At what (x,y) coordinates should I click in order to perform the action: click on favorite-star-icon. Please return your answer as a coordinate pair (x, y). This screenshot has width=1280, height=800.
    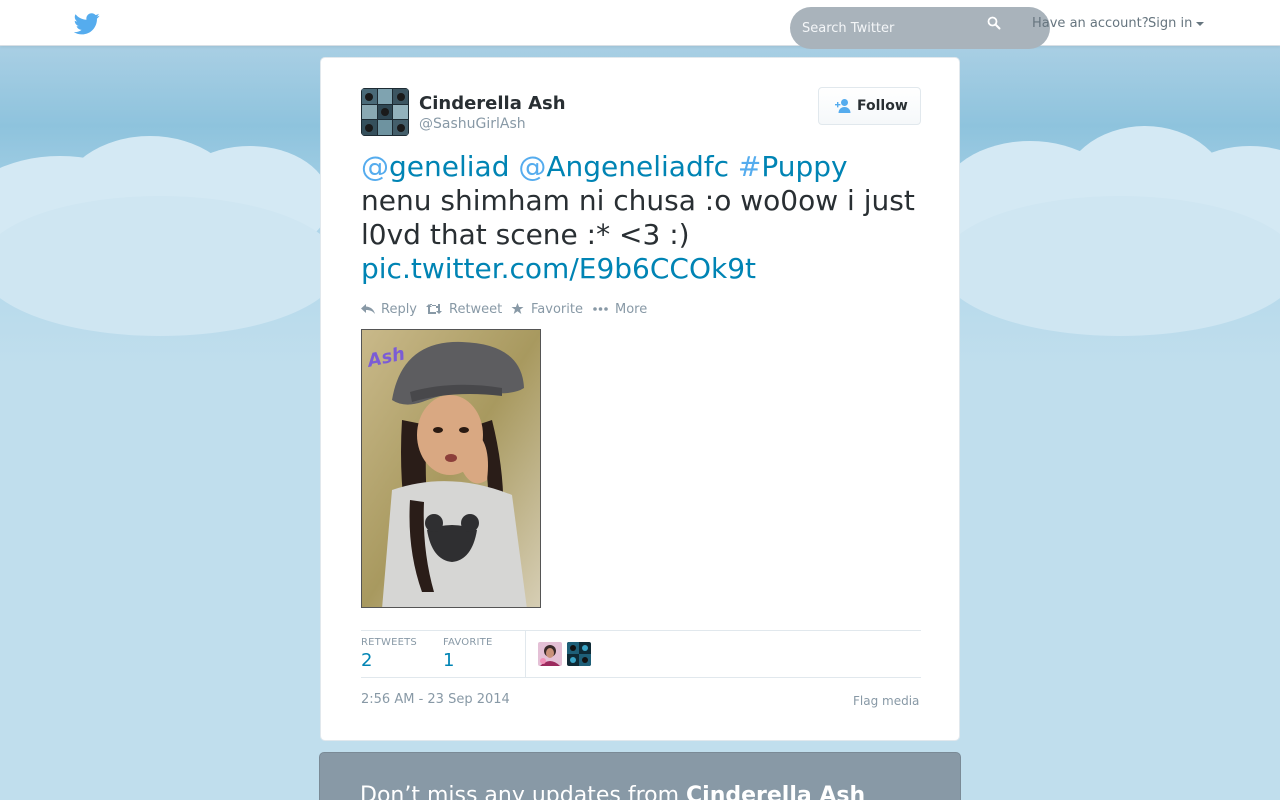
    Looking at the image, I should click on (517, 308).